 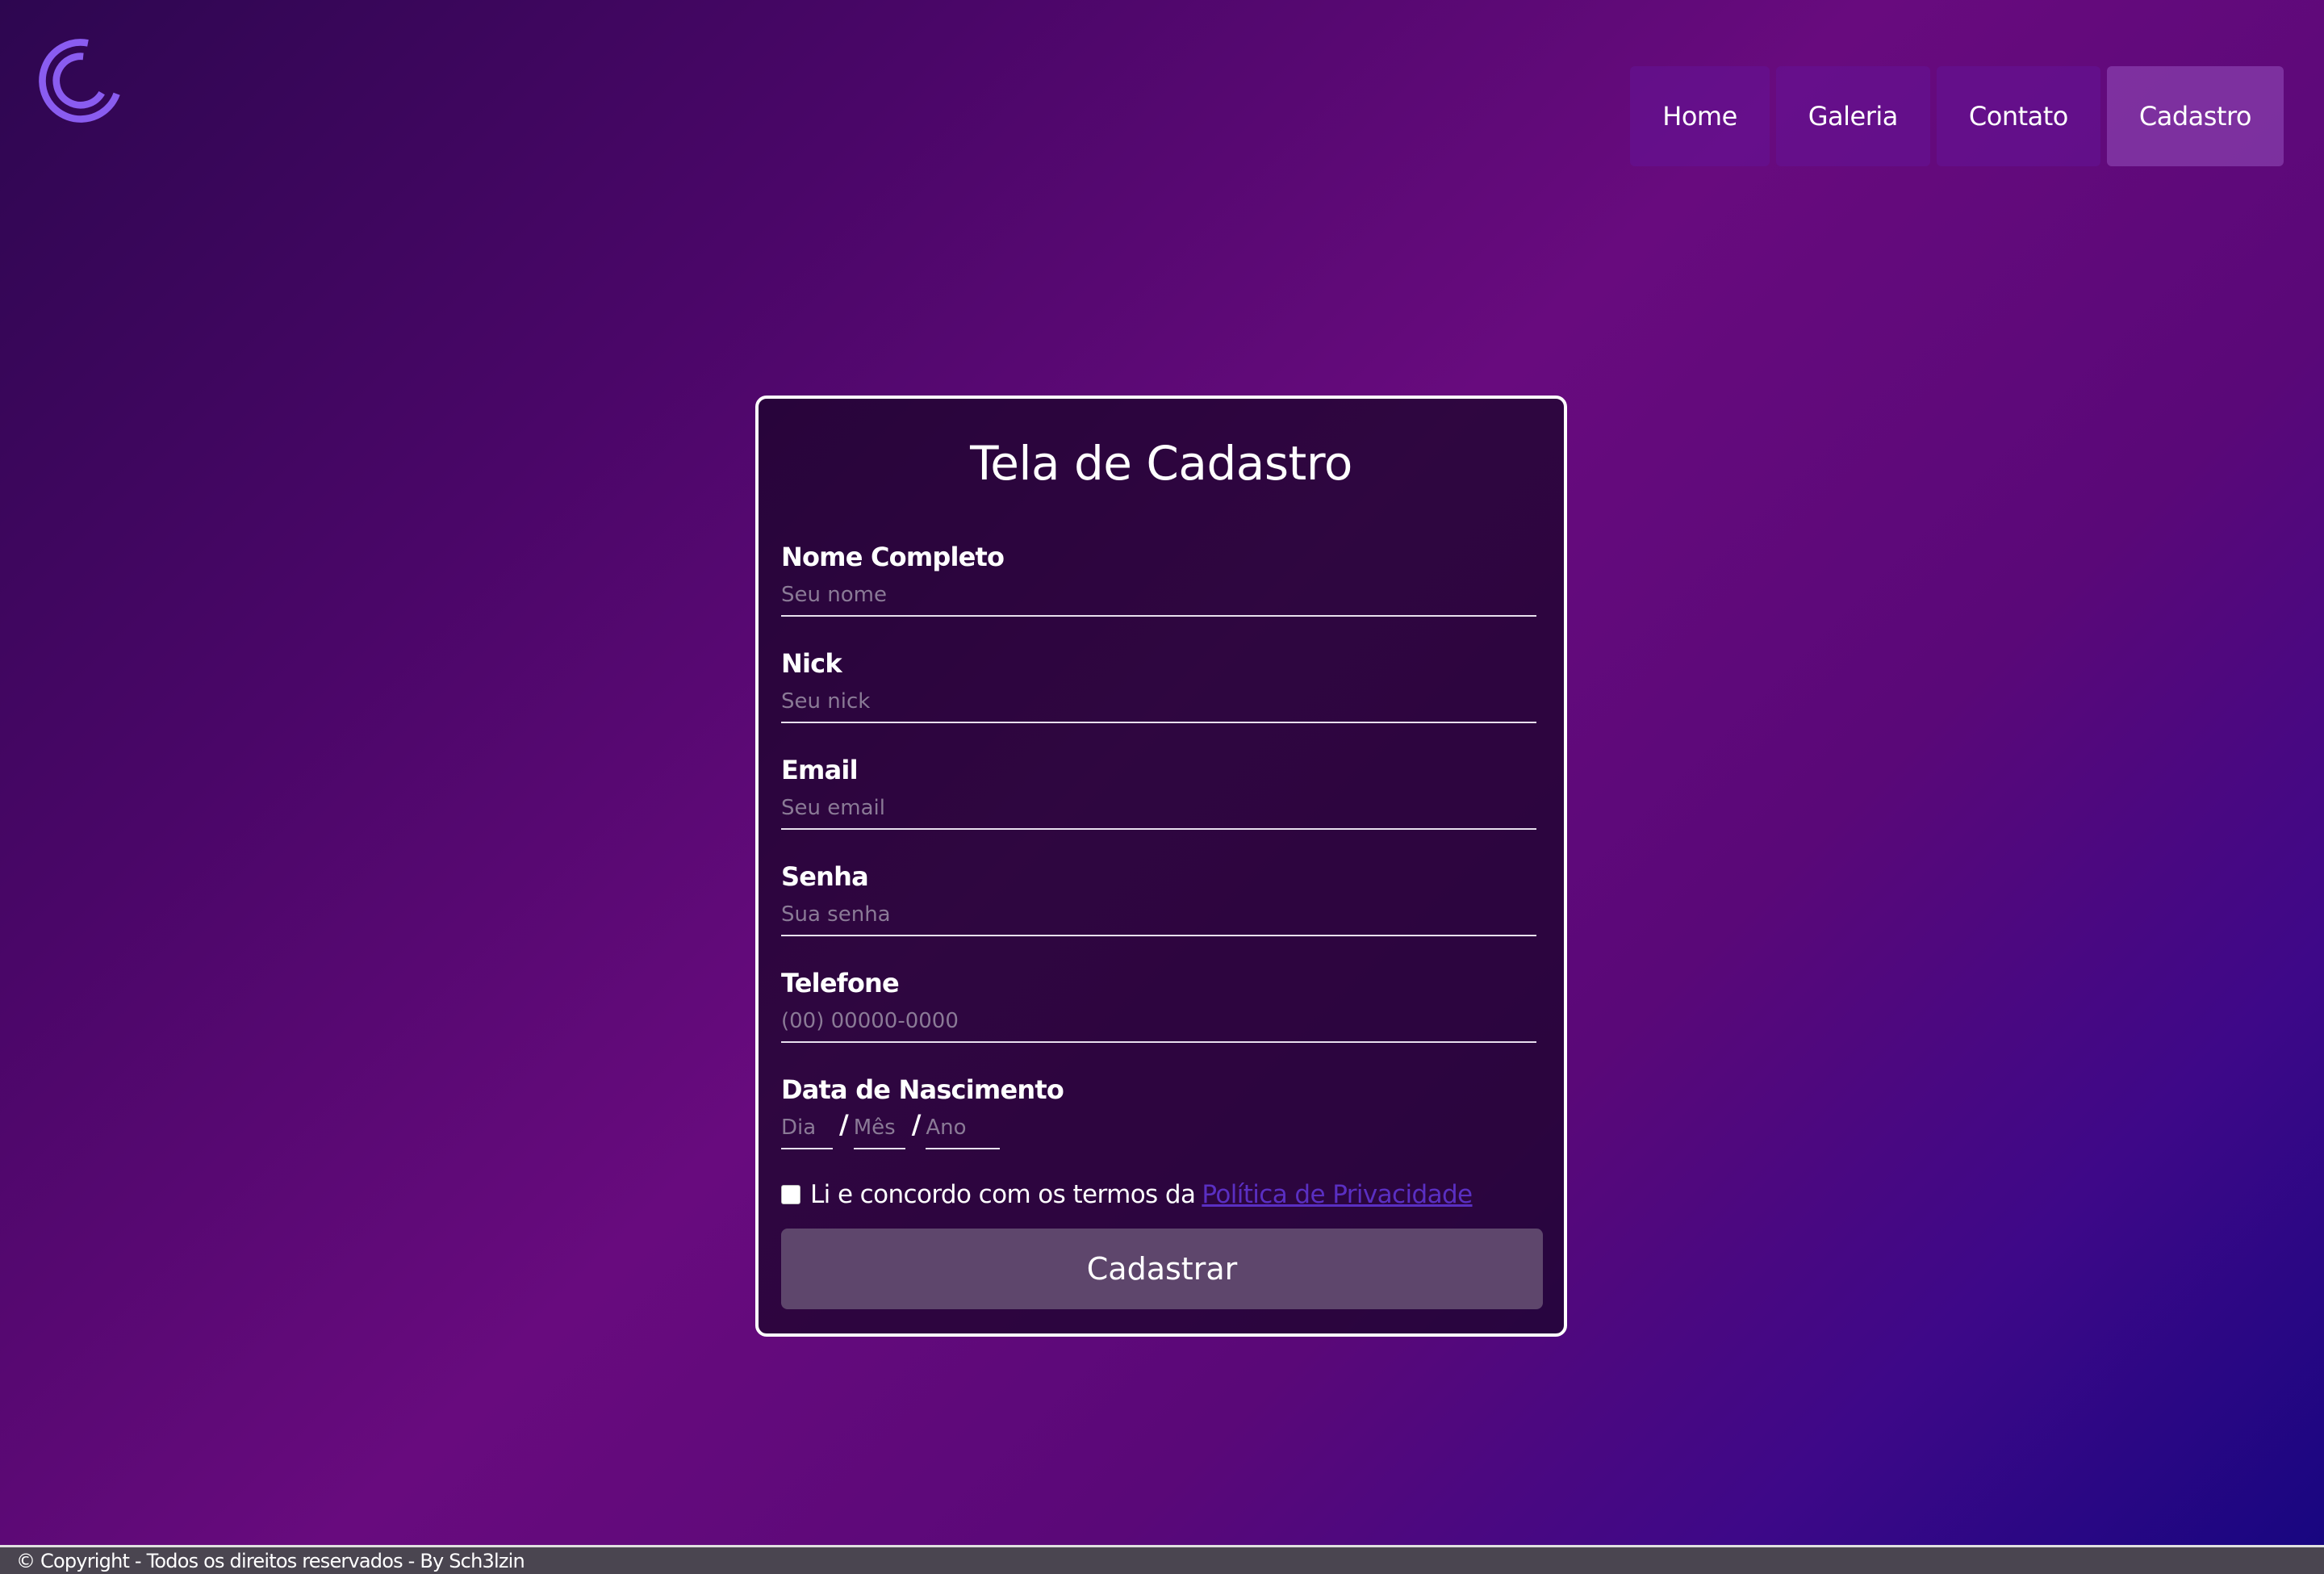 What do you see at coordinates (811, 663) in the screenshot?
I see `nick-label: Nick` at bounding box center [811, 663].